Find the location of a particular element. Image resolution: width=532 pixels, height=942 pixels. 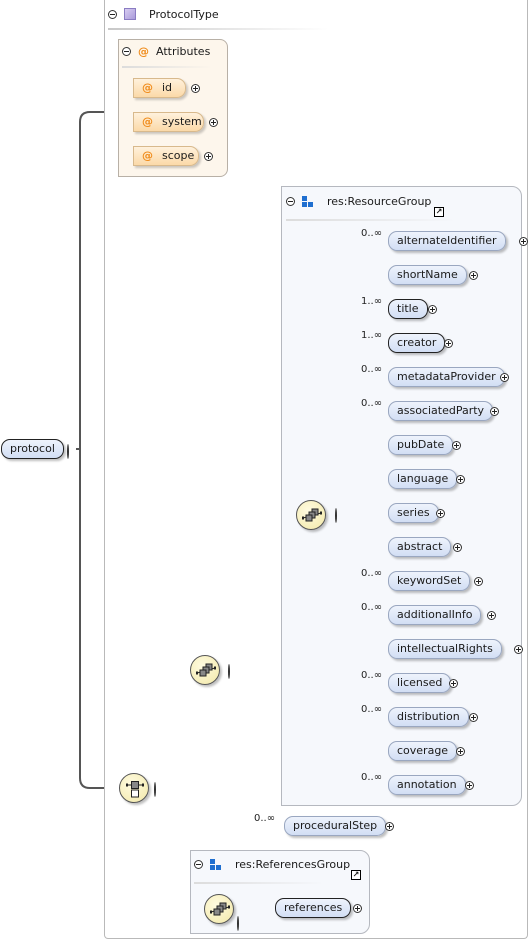

expand-intellectualRights-button is located at coordinates (518, 649).